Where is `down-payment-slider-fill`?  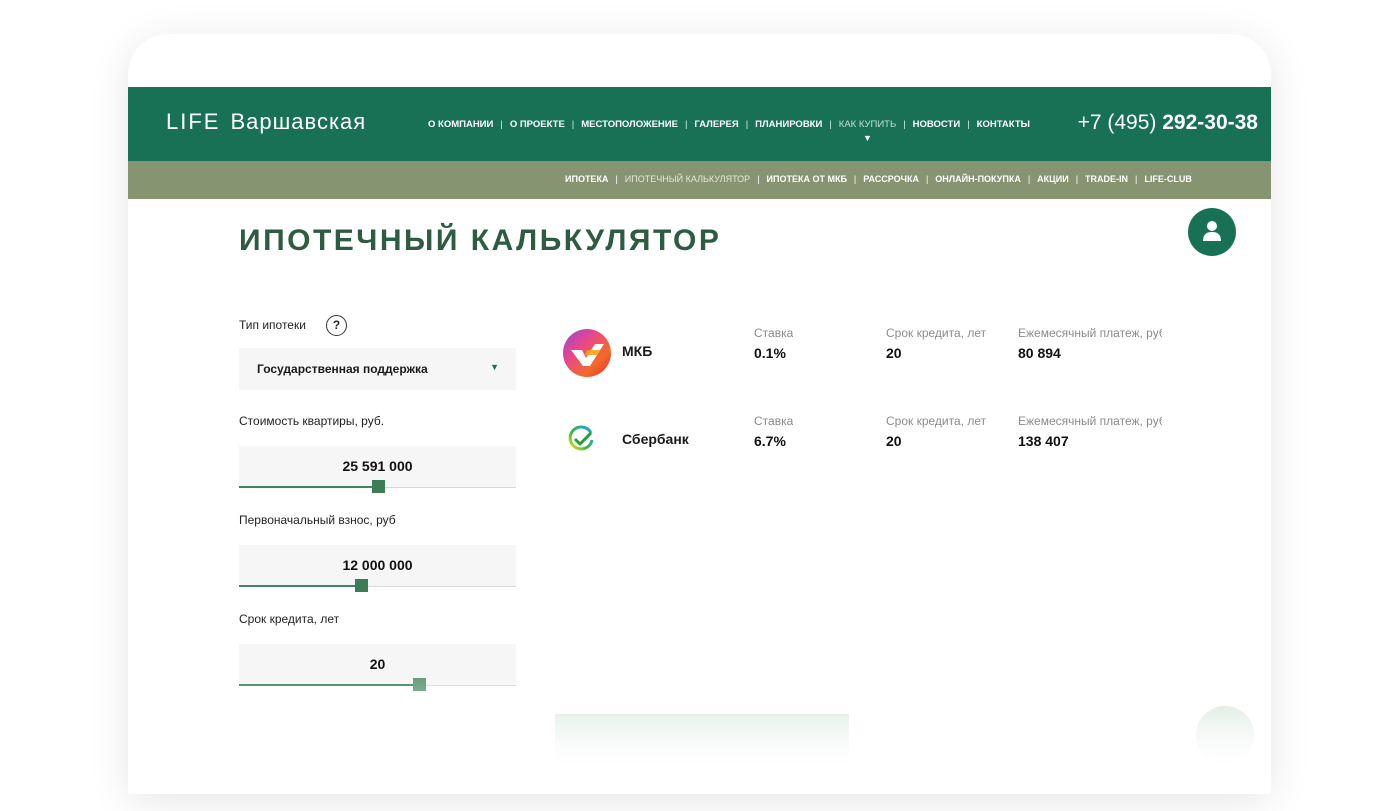
down-payment-slider-fill is located at coordinates (300, 586).